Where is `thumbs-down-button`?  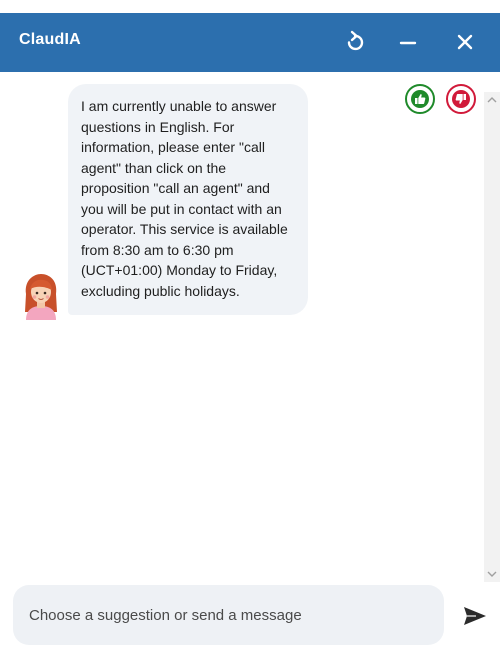 thumbs-down-button is located at coordinates (461, 99).